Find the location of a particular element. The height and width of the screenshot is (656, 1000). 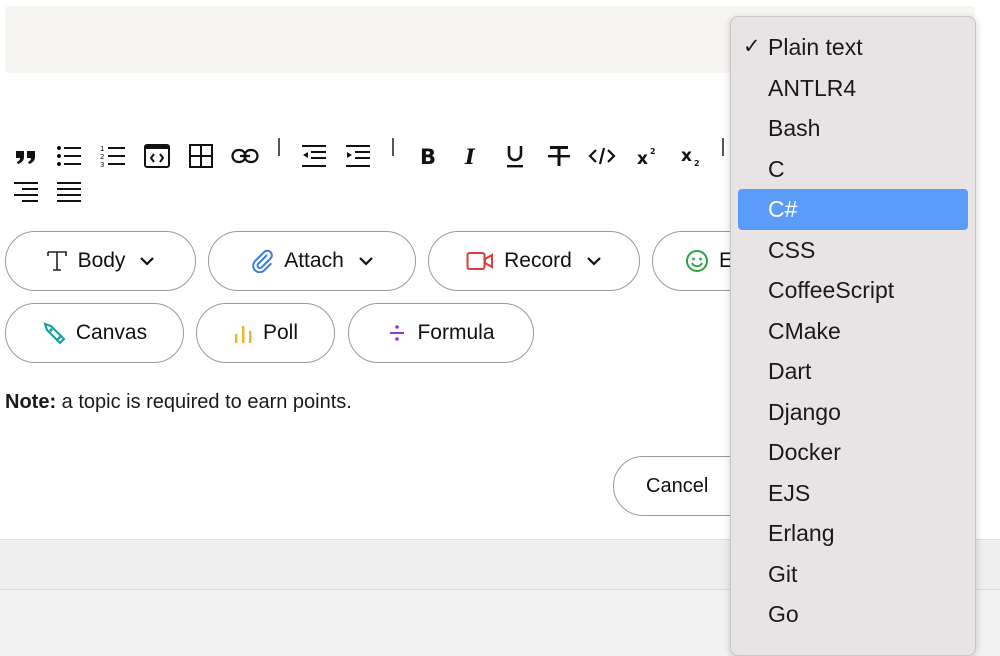

svg-text: B is located at coordinates (428, 156).